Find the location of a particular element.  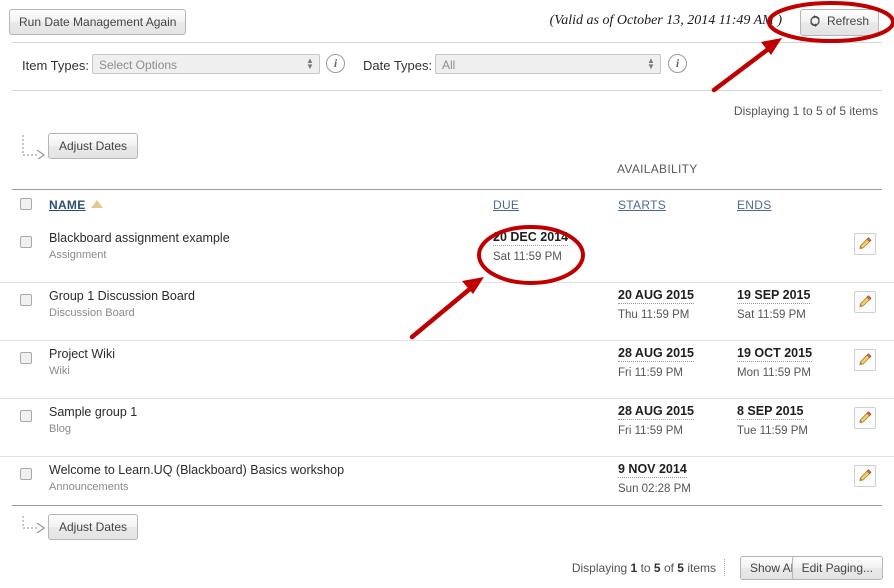

displaying-count-bottom: Displaying 1 to 5 of 5 items is located at coordinates (644, 568).